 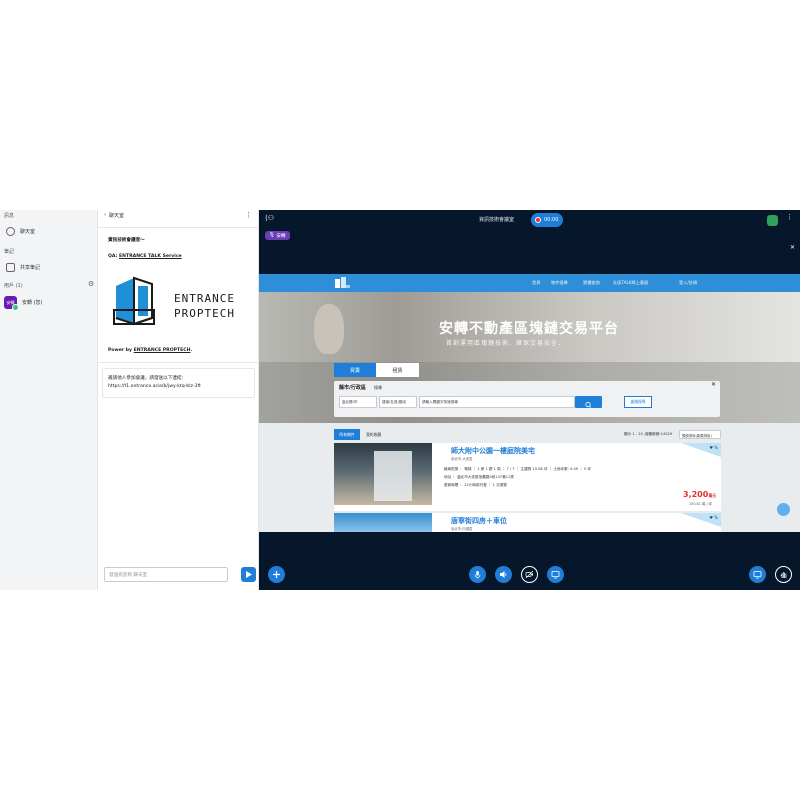 What do you see at coordinates (166, 574) in the screenshot?
I see `chat-message-input: 發送訊息到 聊天室` at bounding box center [166, 574].